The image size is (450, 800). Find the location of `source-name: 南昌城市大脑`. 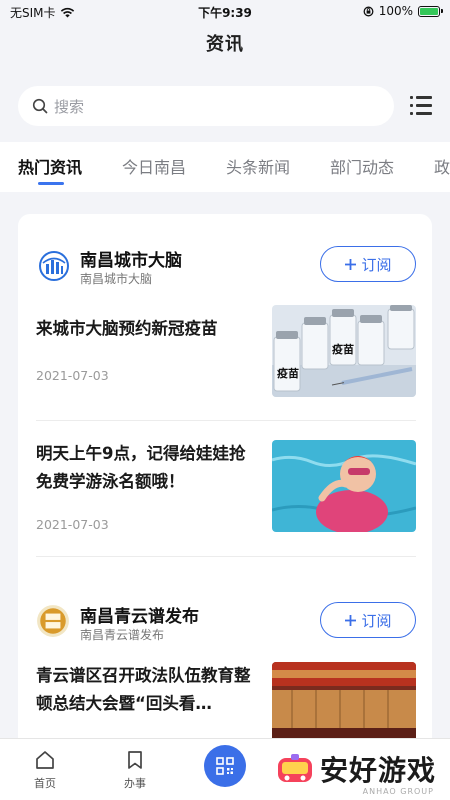

source-name: 南昌城市大脑 is located at coordinates (131, 261).